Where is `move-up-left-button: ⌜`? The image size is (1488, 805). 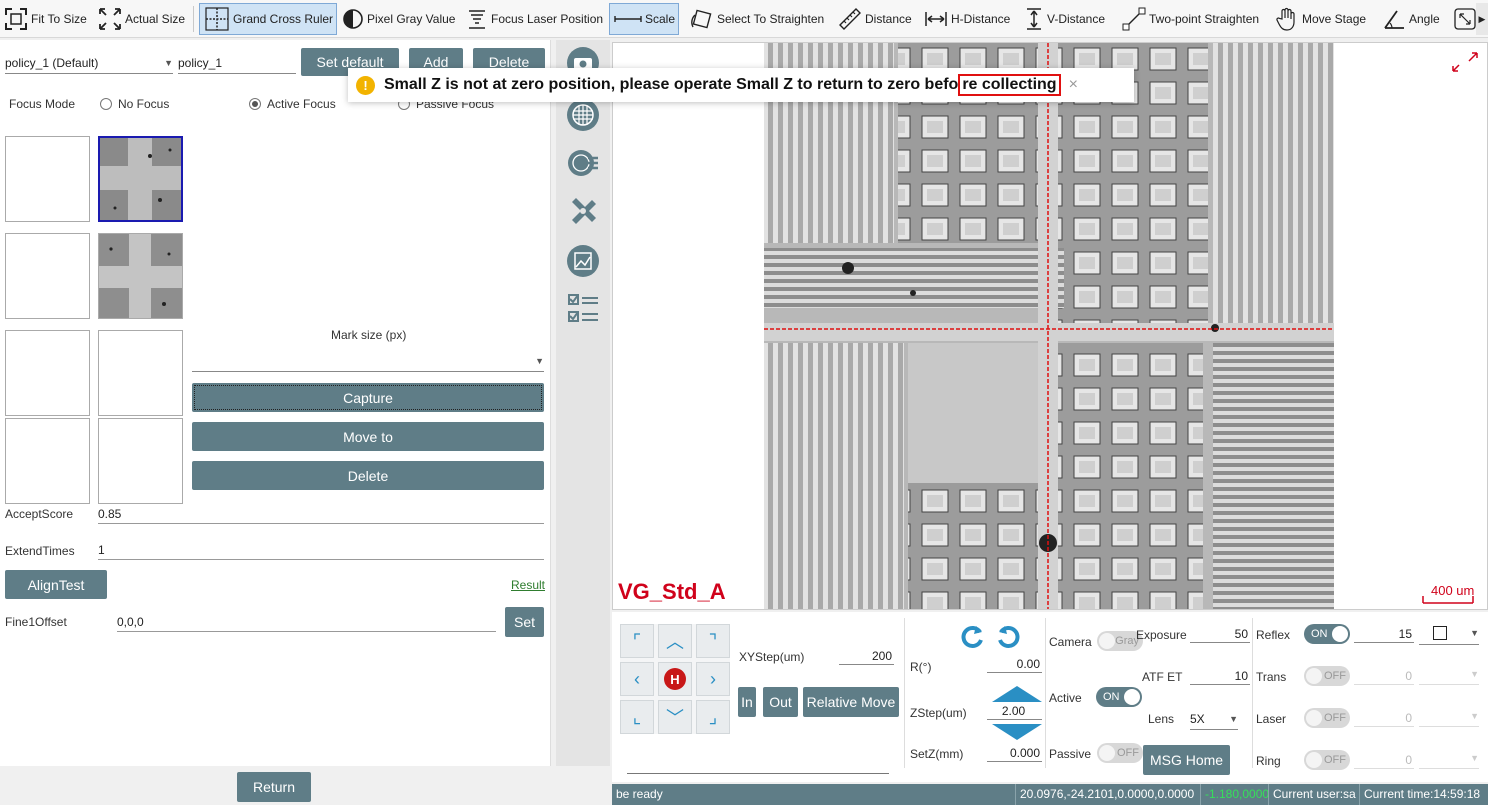
move-up-left-button: ⌜ is located at coordinates (637, 641).